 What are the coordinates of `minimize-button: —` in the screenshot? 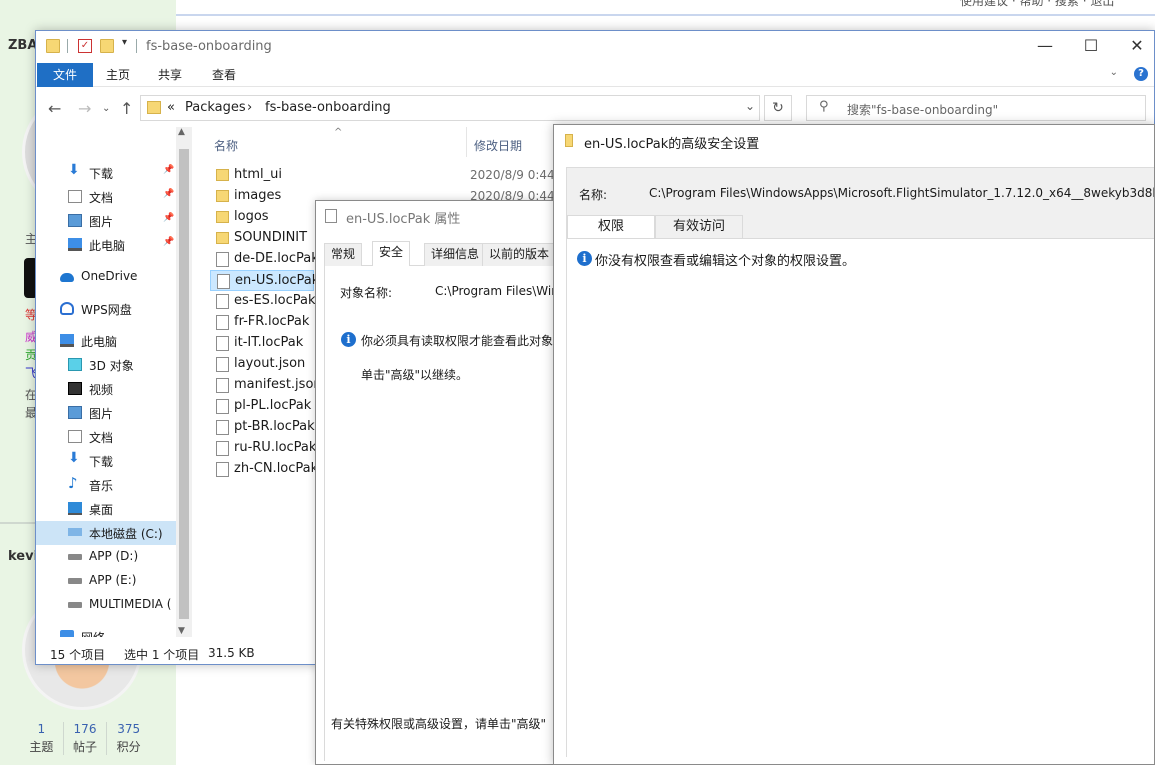 It's located at (1045, 47).